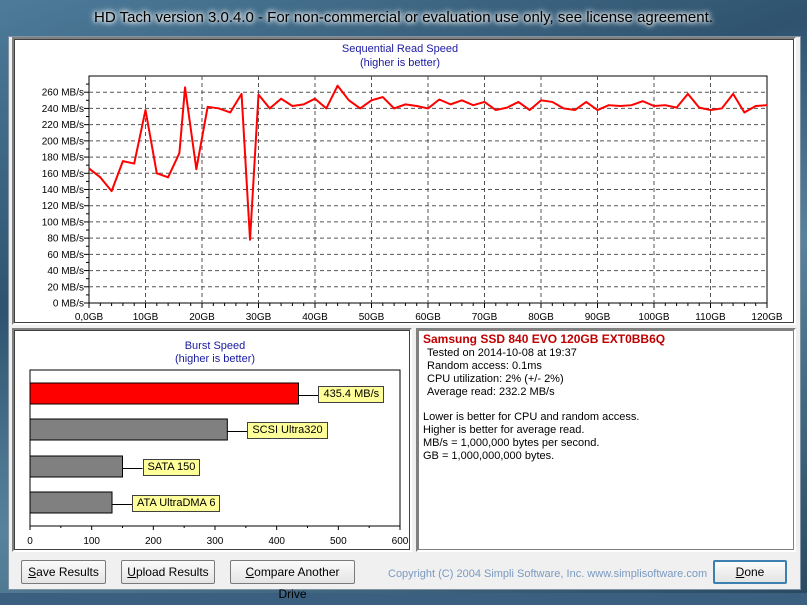 This screenshot has width=807, height=605. What do you see at coordinates (750, 572) in the screenshot?
I see `done-button: Done` at bounding box center [750, 572].